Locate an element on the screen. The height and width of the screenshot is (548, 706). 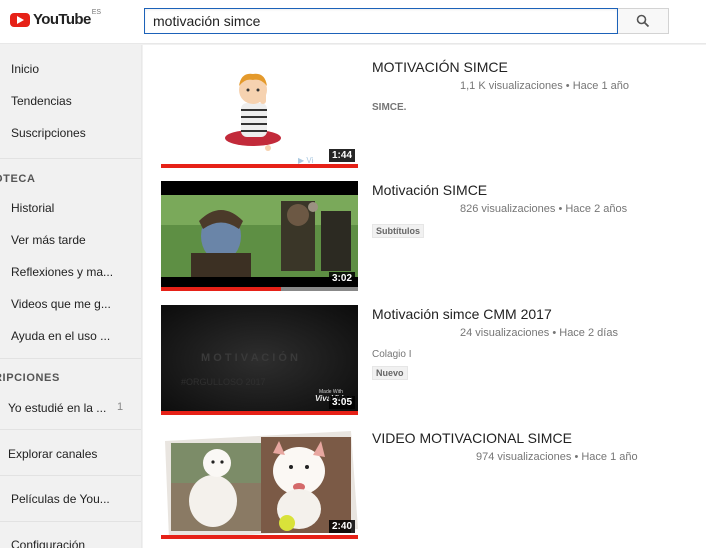
sidebar-item-browse-channels: Explorar canales is located at coordinates (70, 454).